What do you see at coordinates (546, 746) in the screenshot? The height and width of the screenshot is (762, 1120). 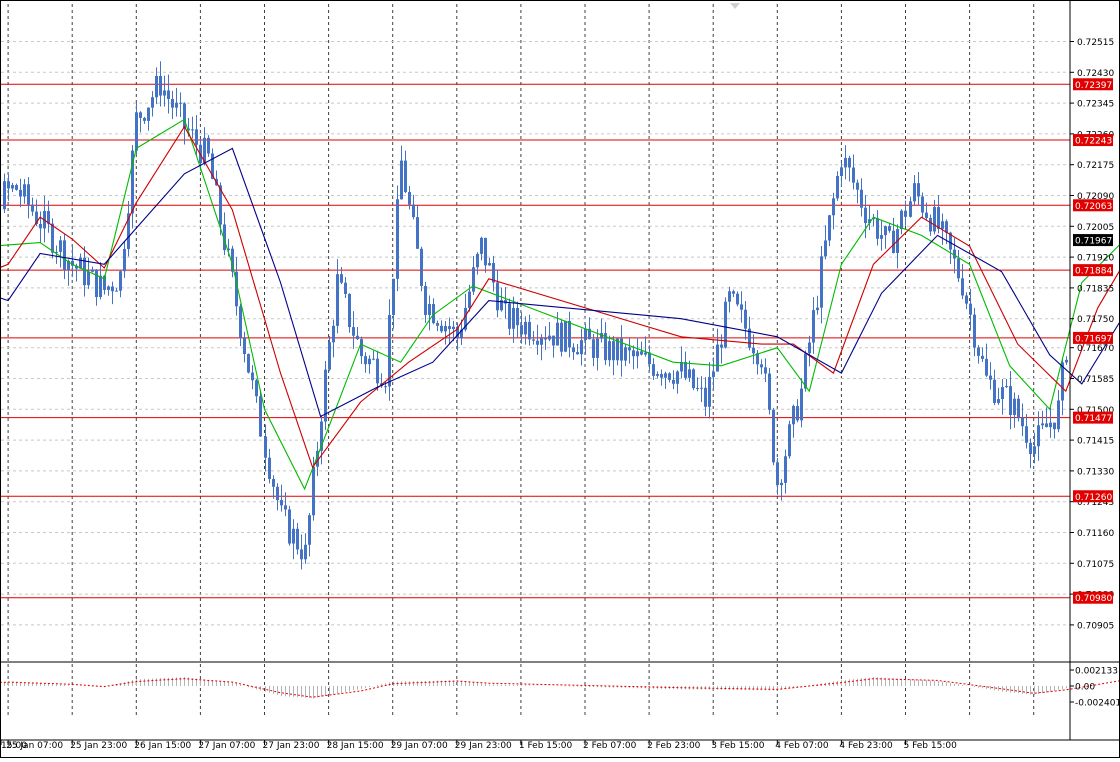 I see `time-tick-label: 1 Feb 15:00` at bounding box center [546, 746].